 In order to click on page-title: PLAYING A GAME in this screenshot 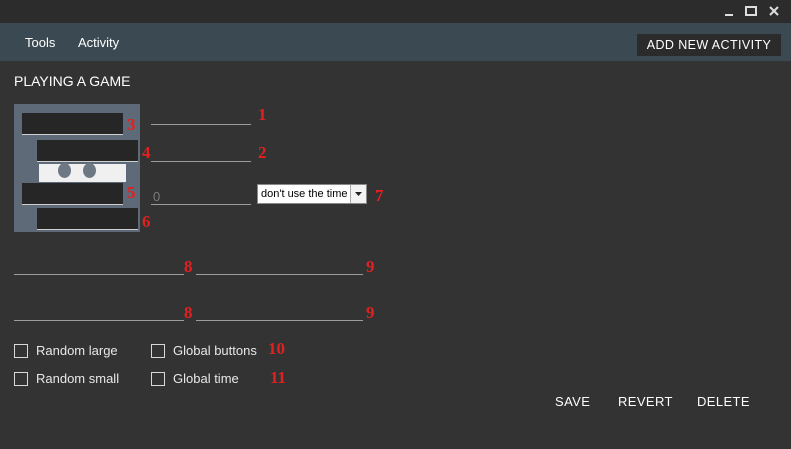, I will do `click(72, 81)`.